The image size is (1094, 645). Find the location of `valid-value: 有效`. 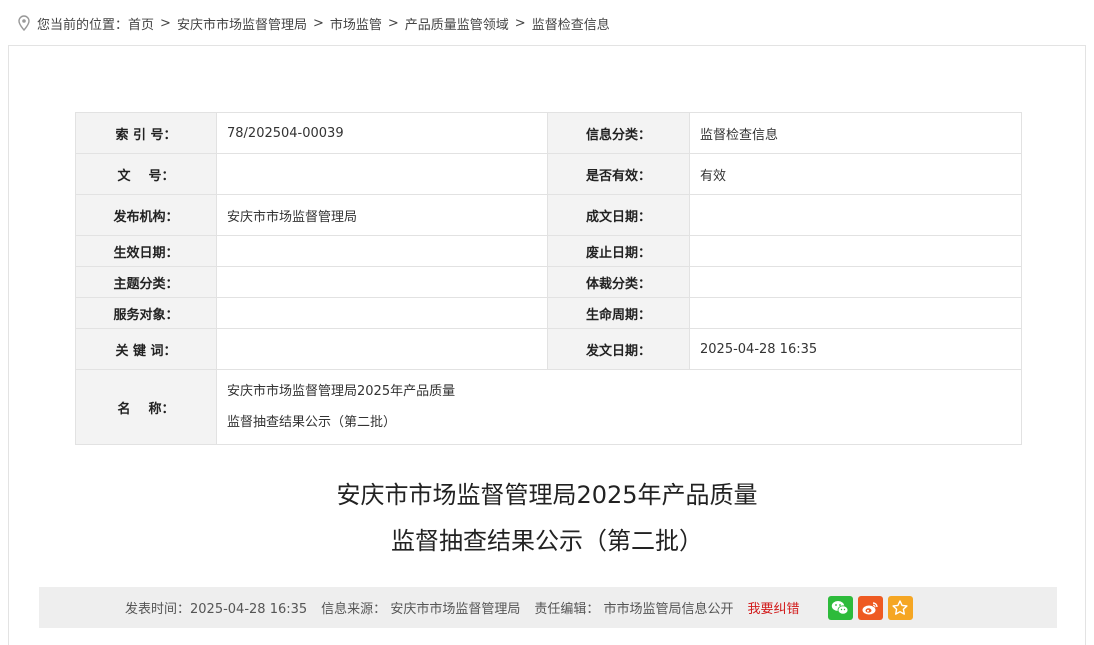

valid-value: 有效 is located at coordinates (855, 174).